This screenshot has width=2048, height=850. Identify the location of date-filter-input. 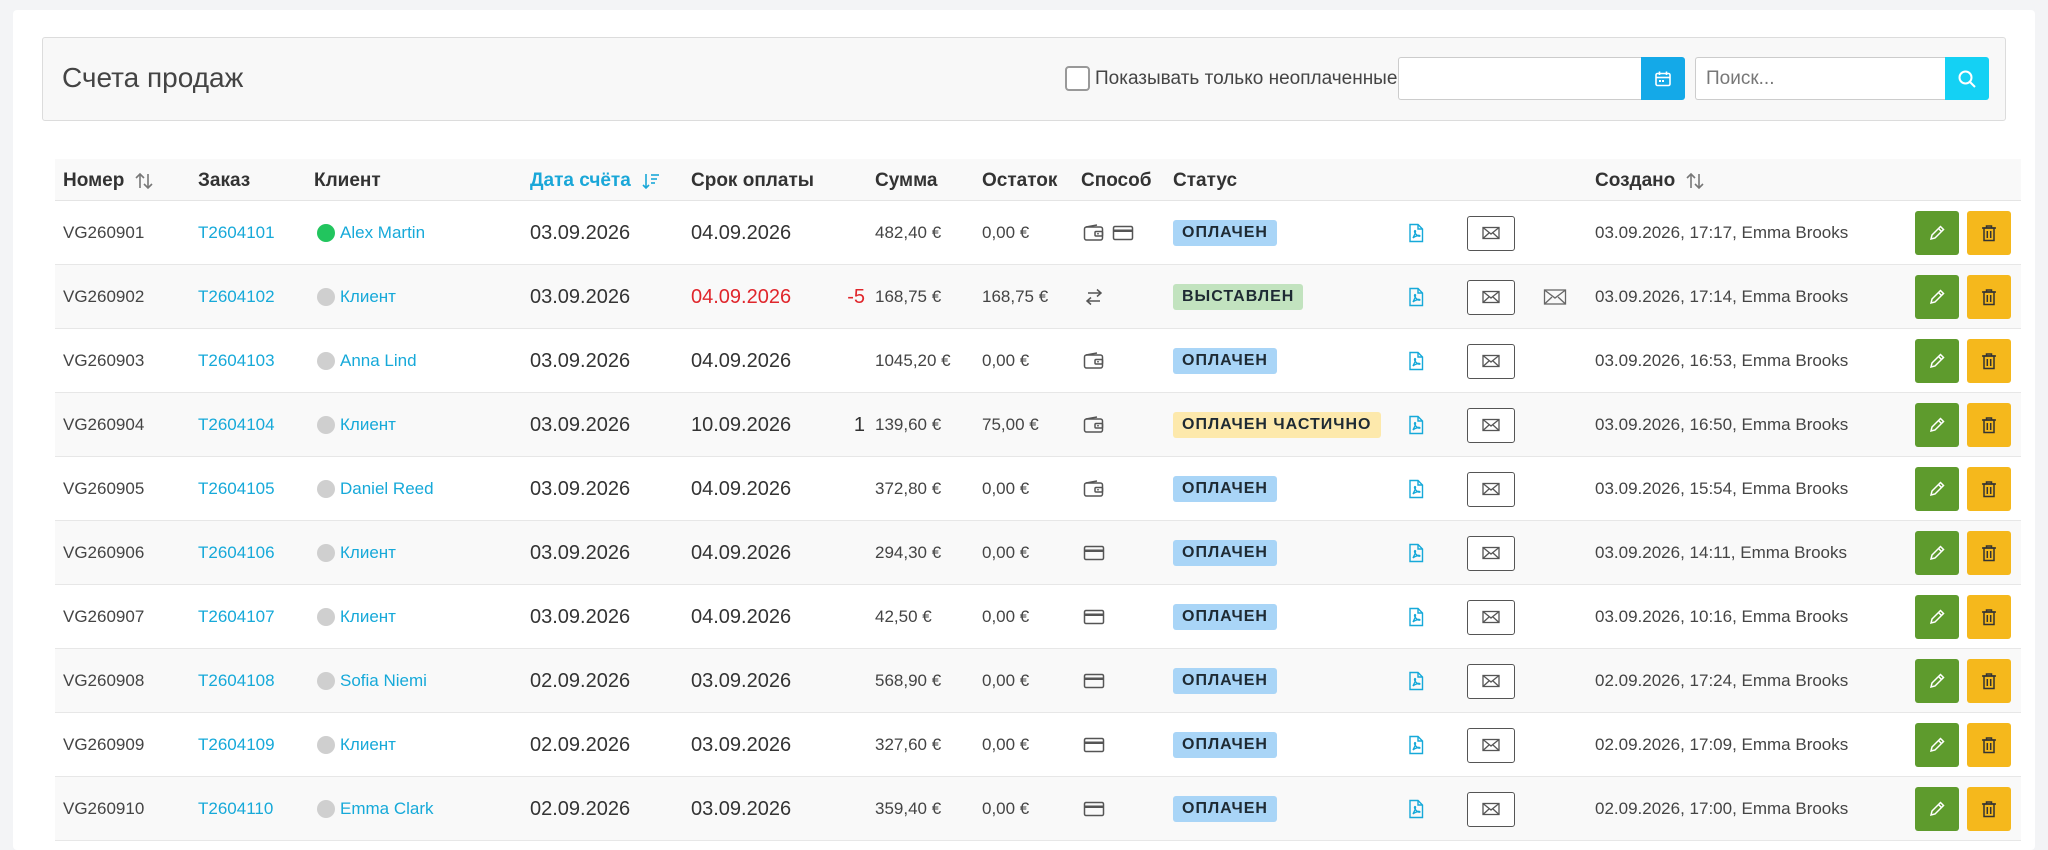
(1519, 78).